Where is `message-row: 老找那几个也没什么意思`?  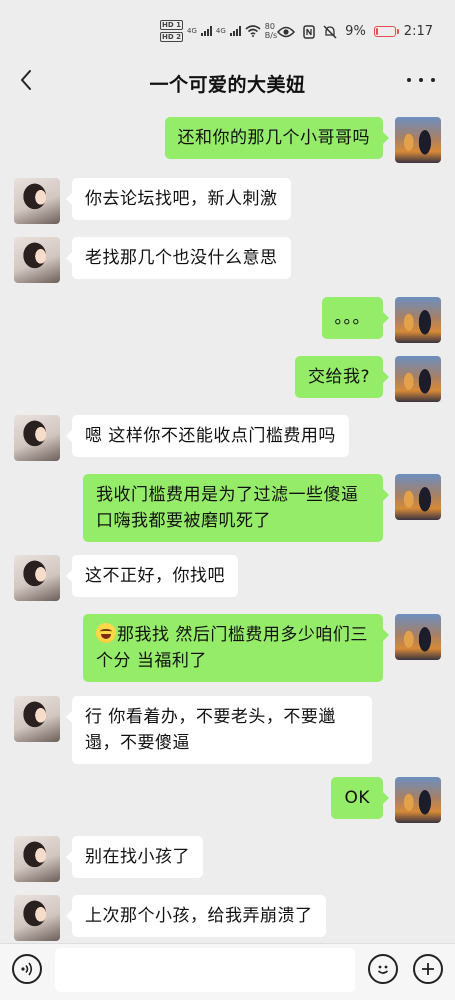
message-row: 老找那几个也没什么意思 is located at coordinates (152, 260).